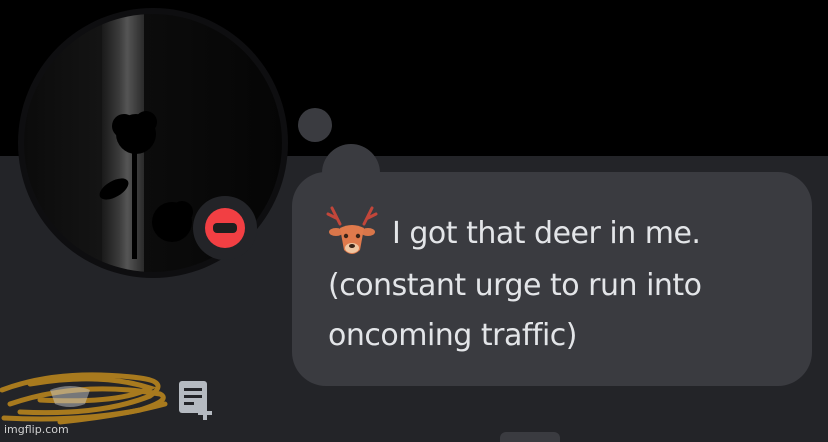 This screenshot has height=442, width=828. What do you see at coordinates (530, 437) in the screenshot?
I see `bottom-element` at bounding box center [530, 437].